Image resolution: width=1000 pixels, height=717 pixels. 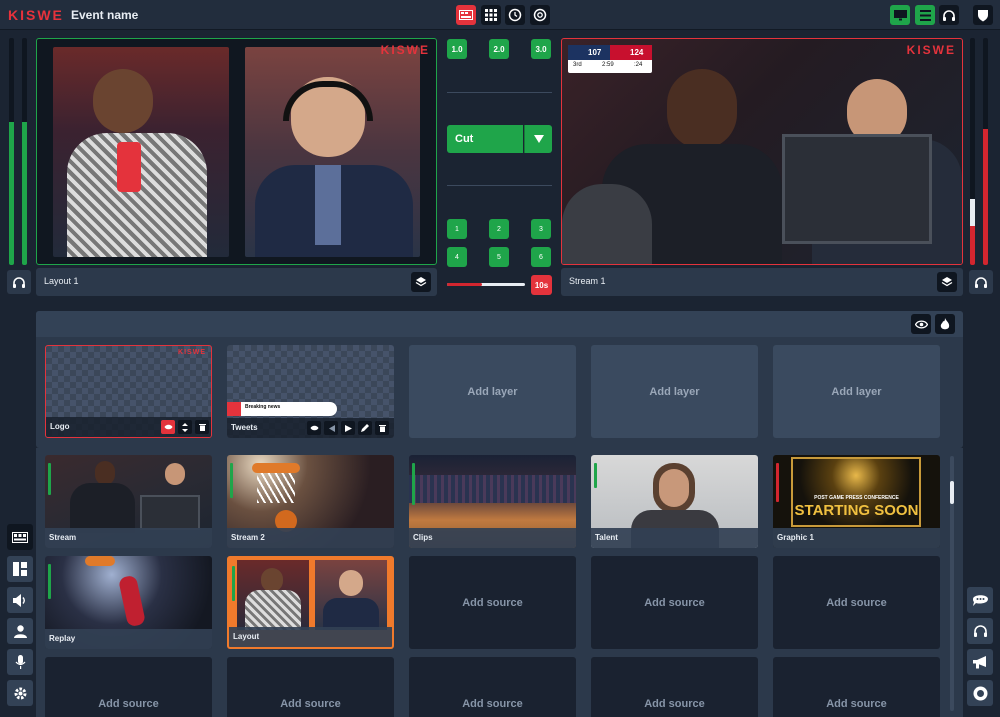 I want to click on chevron-down-icon, so click(x=538, y=139).